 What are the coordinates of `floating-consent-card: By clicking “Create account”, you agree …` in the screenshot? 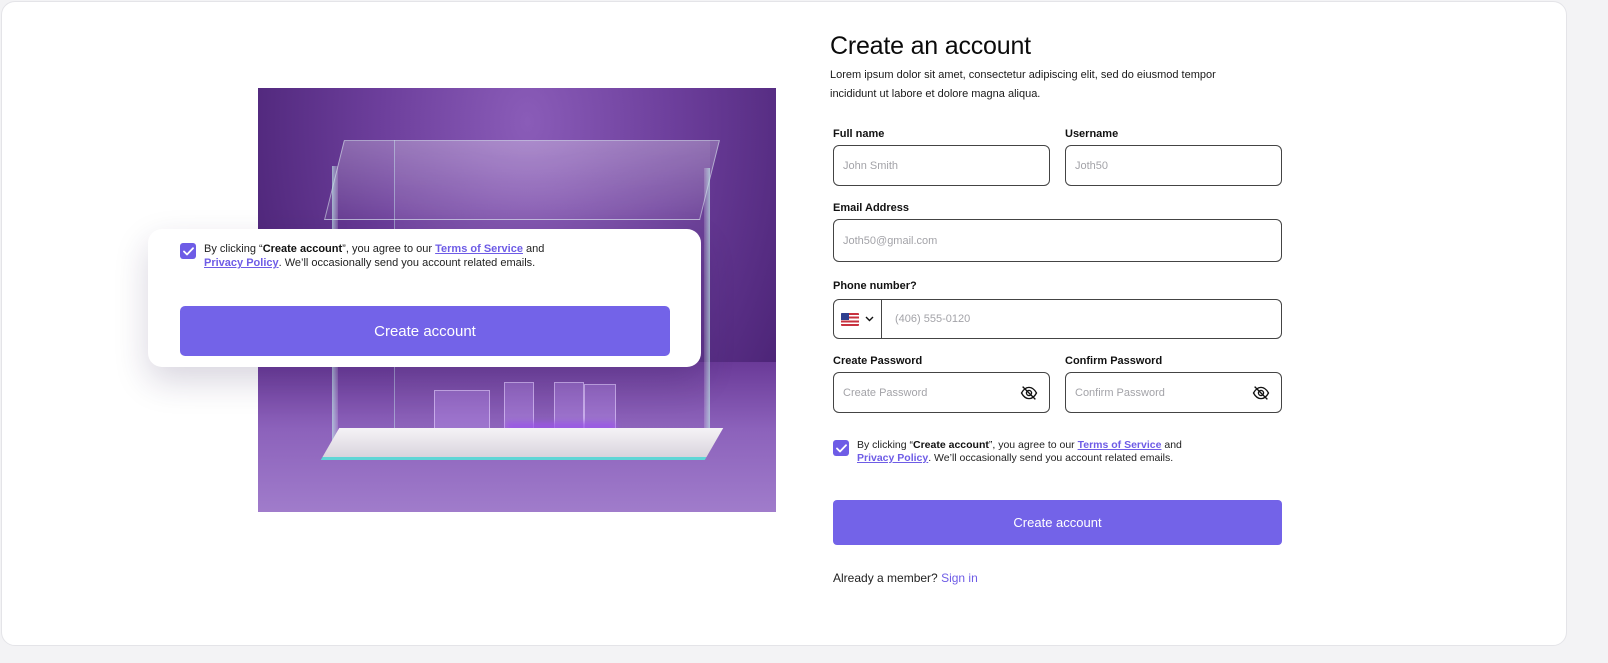 It's located at (424, 298).